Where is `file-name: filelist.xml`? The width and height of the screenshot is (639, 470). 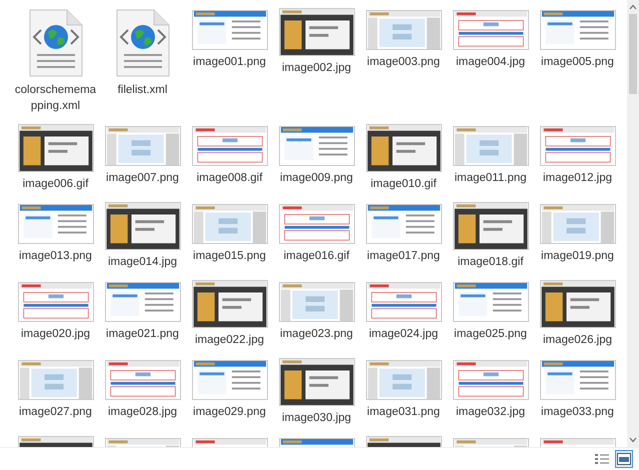
file-name: filelist.xml is located at coordinates (143, 90).